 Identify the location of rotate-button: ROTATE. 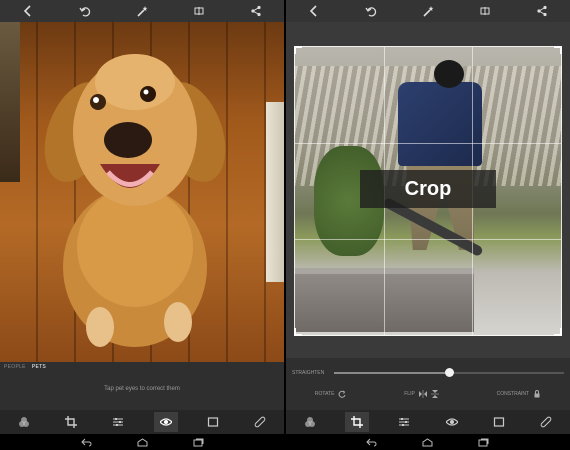
(331, 394).